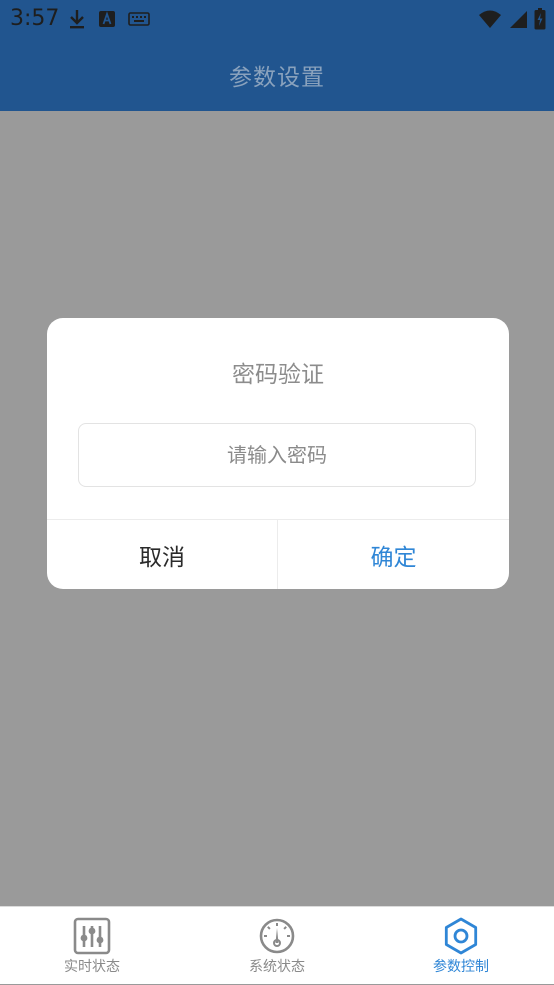  I want to click on app-bar: 参数设置, so click(277, 74).